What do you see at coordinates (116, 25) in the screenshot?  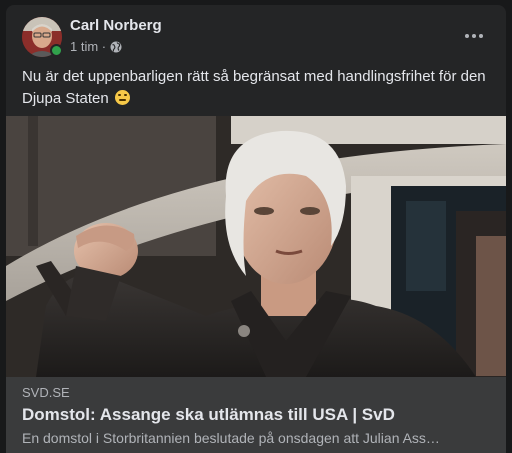 I see `author-name: Carl Norberg` at bounding box center [116, 25].